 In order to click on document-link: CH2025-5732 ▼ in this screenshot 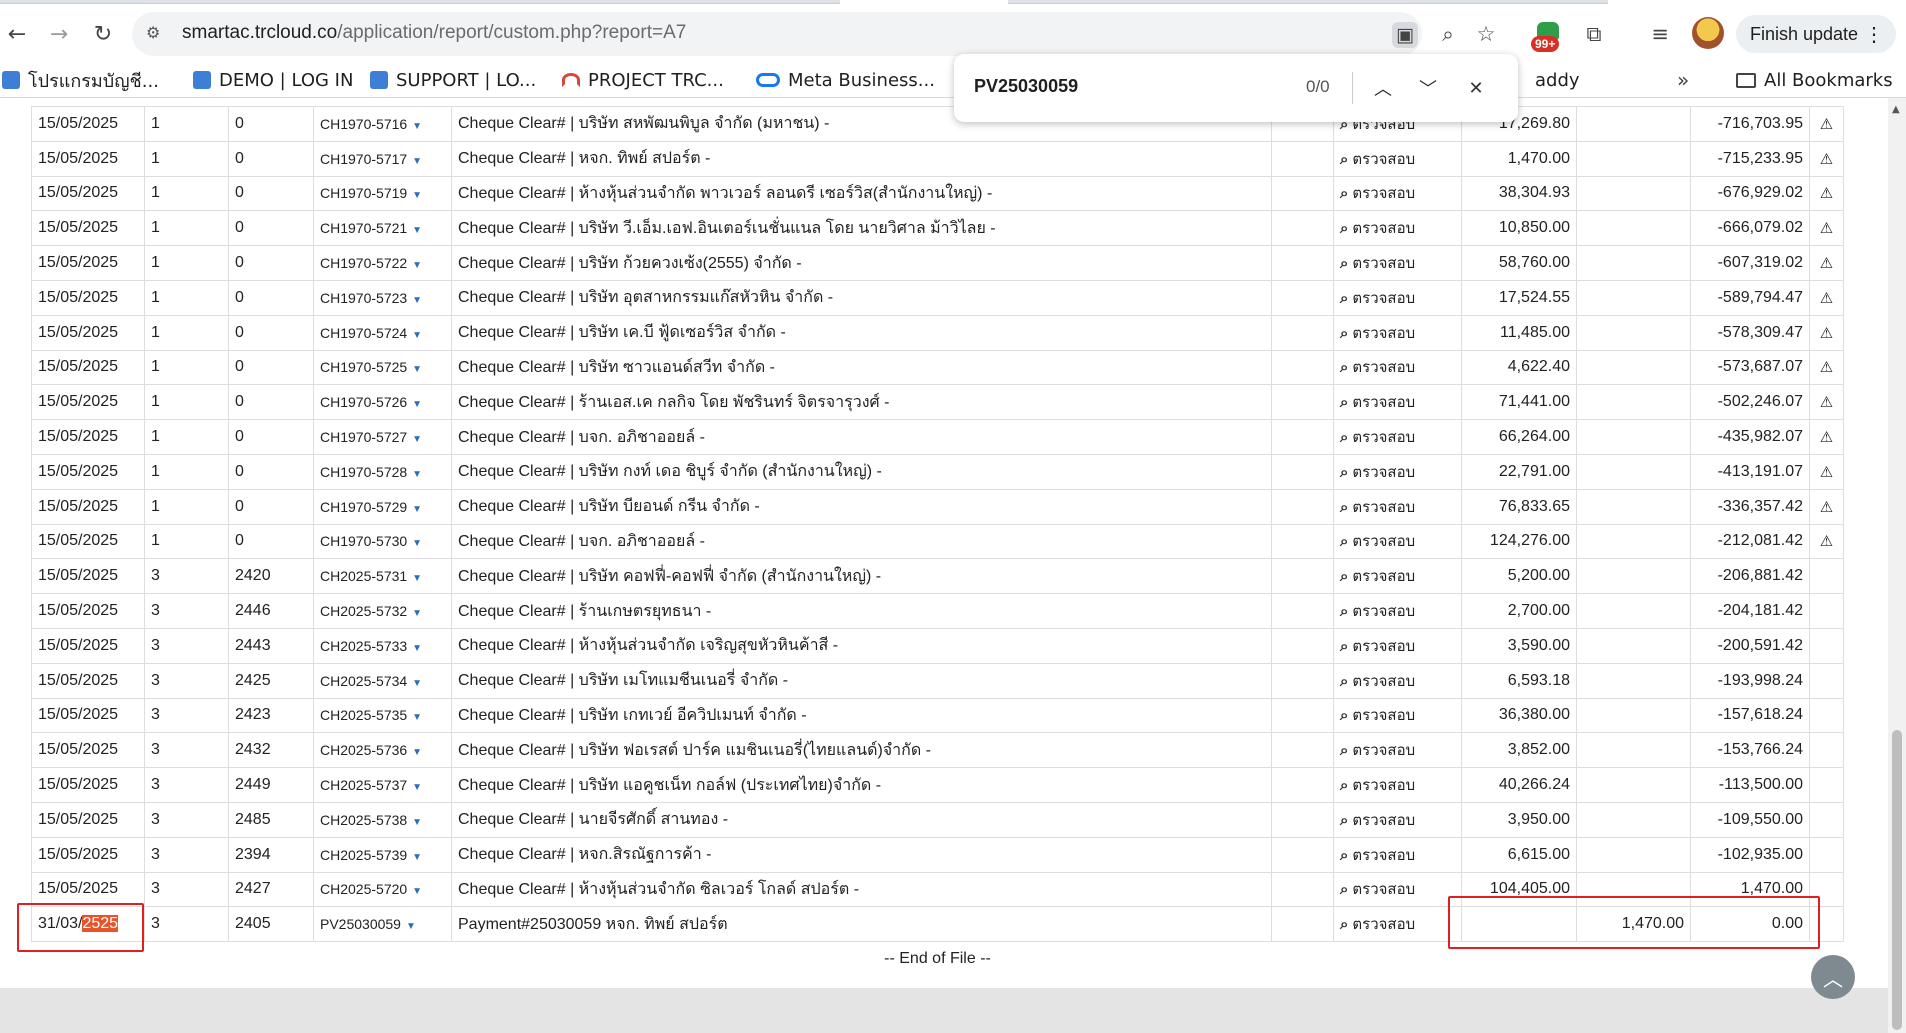, I will do `click(382, 611)`.